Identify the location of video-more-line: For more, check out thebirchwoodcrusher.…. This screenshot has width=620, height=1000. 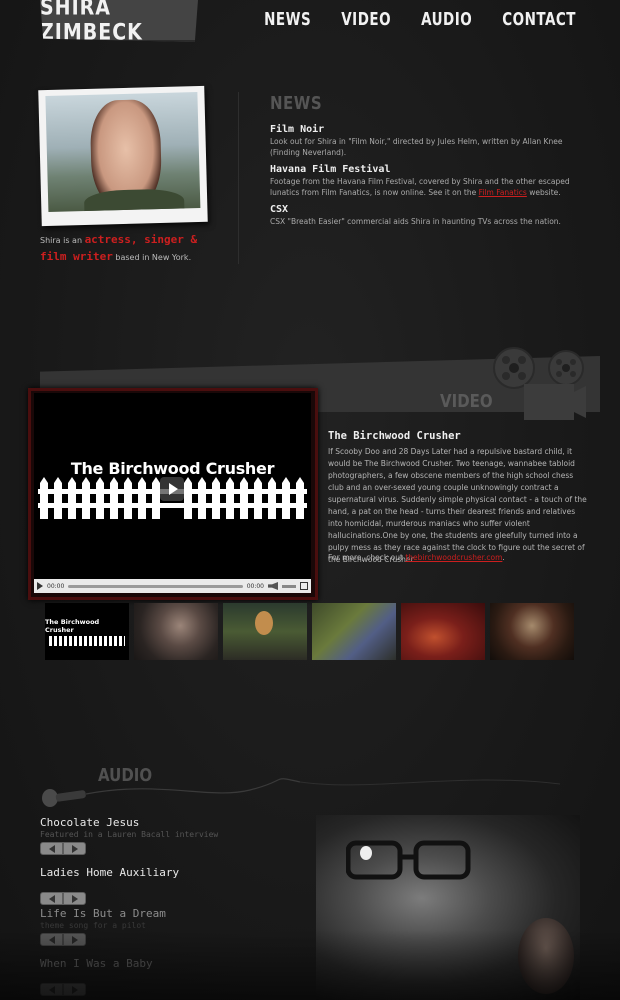
(416, 557).